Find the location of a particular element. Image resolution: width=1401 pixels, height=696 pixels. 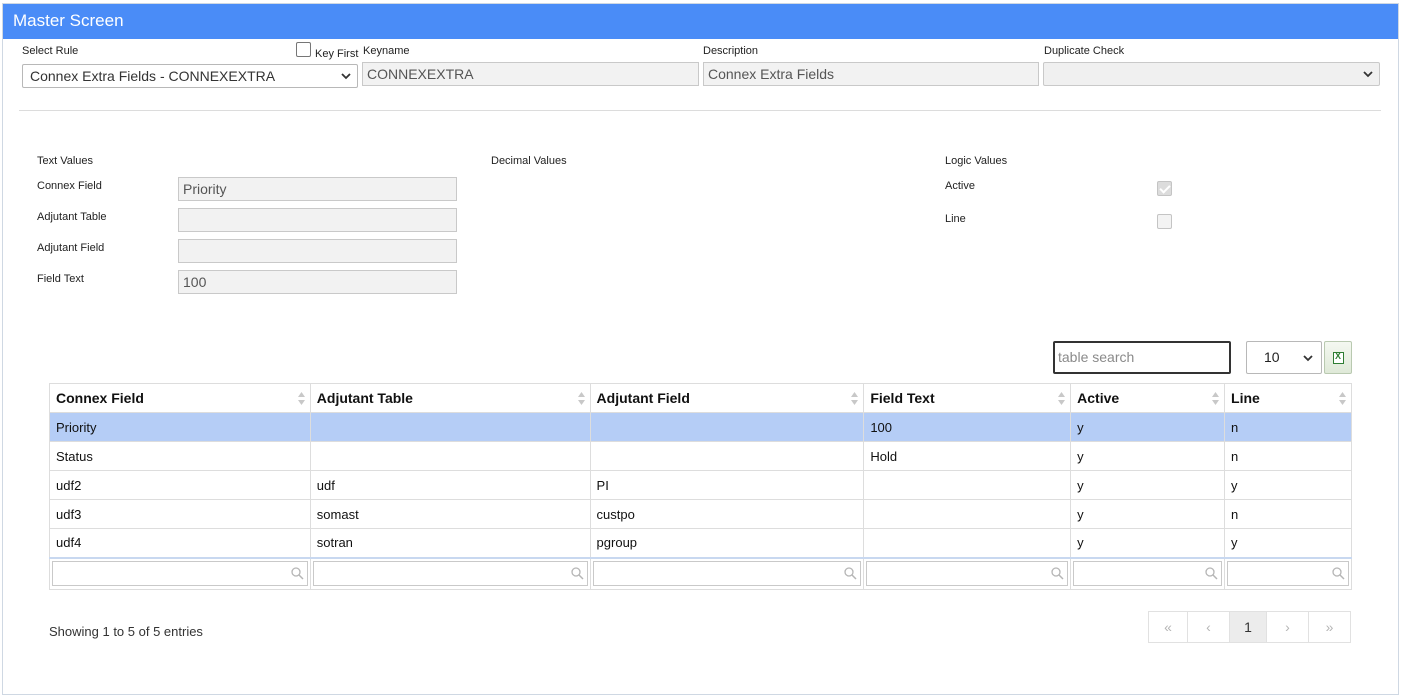

column-header-adjutant-field: Adjutant Field is located at coordinates (727, 398).